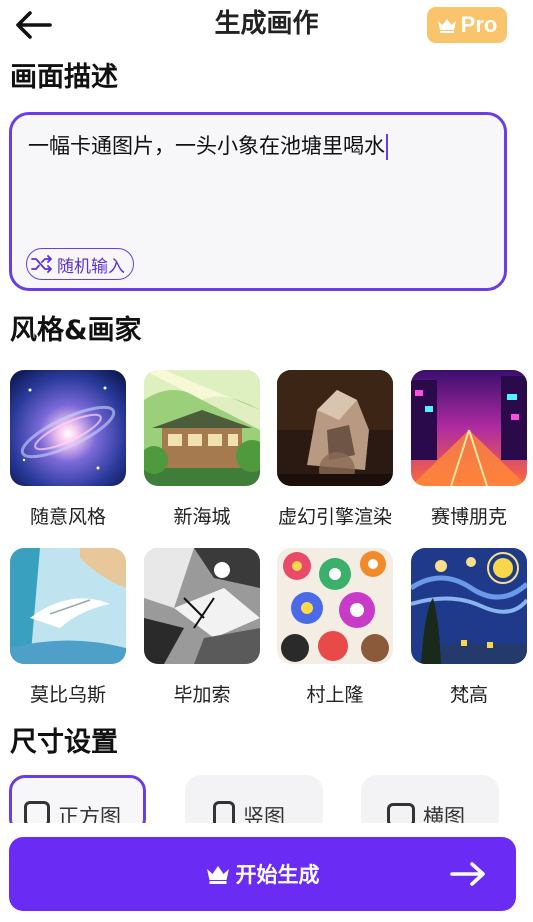  I want to click on style-card-random: 随意风格, so click(68, 449).